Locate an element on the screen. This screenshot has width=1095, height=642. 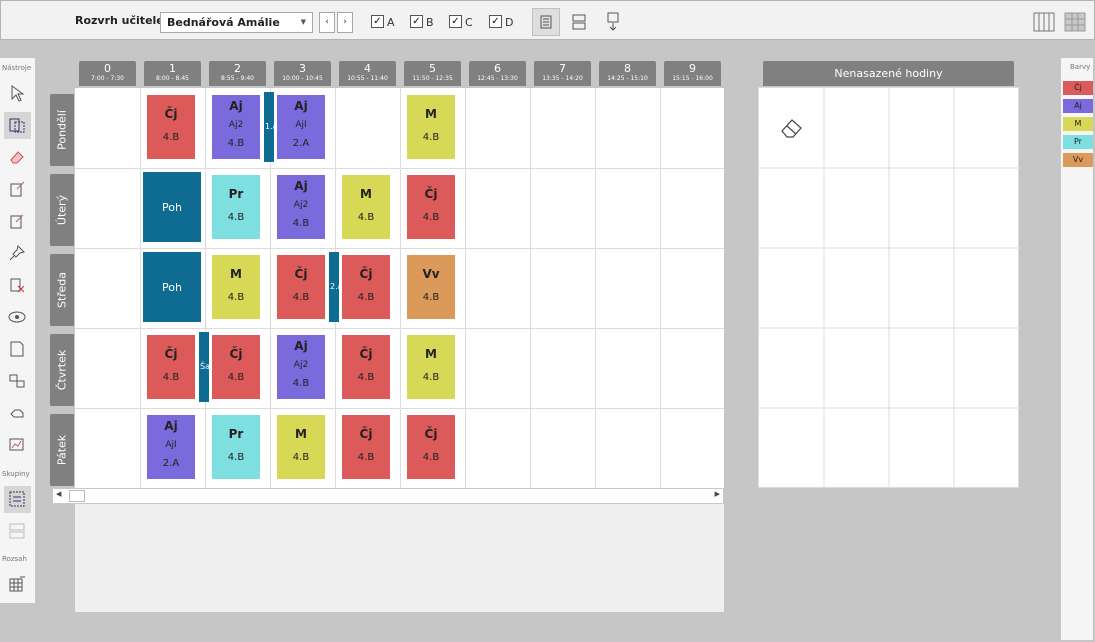
lesson-group: AjI is located at coordinates (301, 125).